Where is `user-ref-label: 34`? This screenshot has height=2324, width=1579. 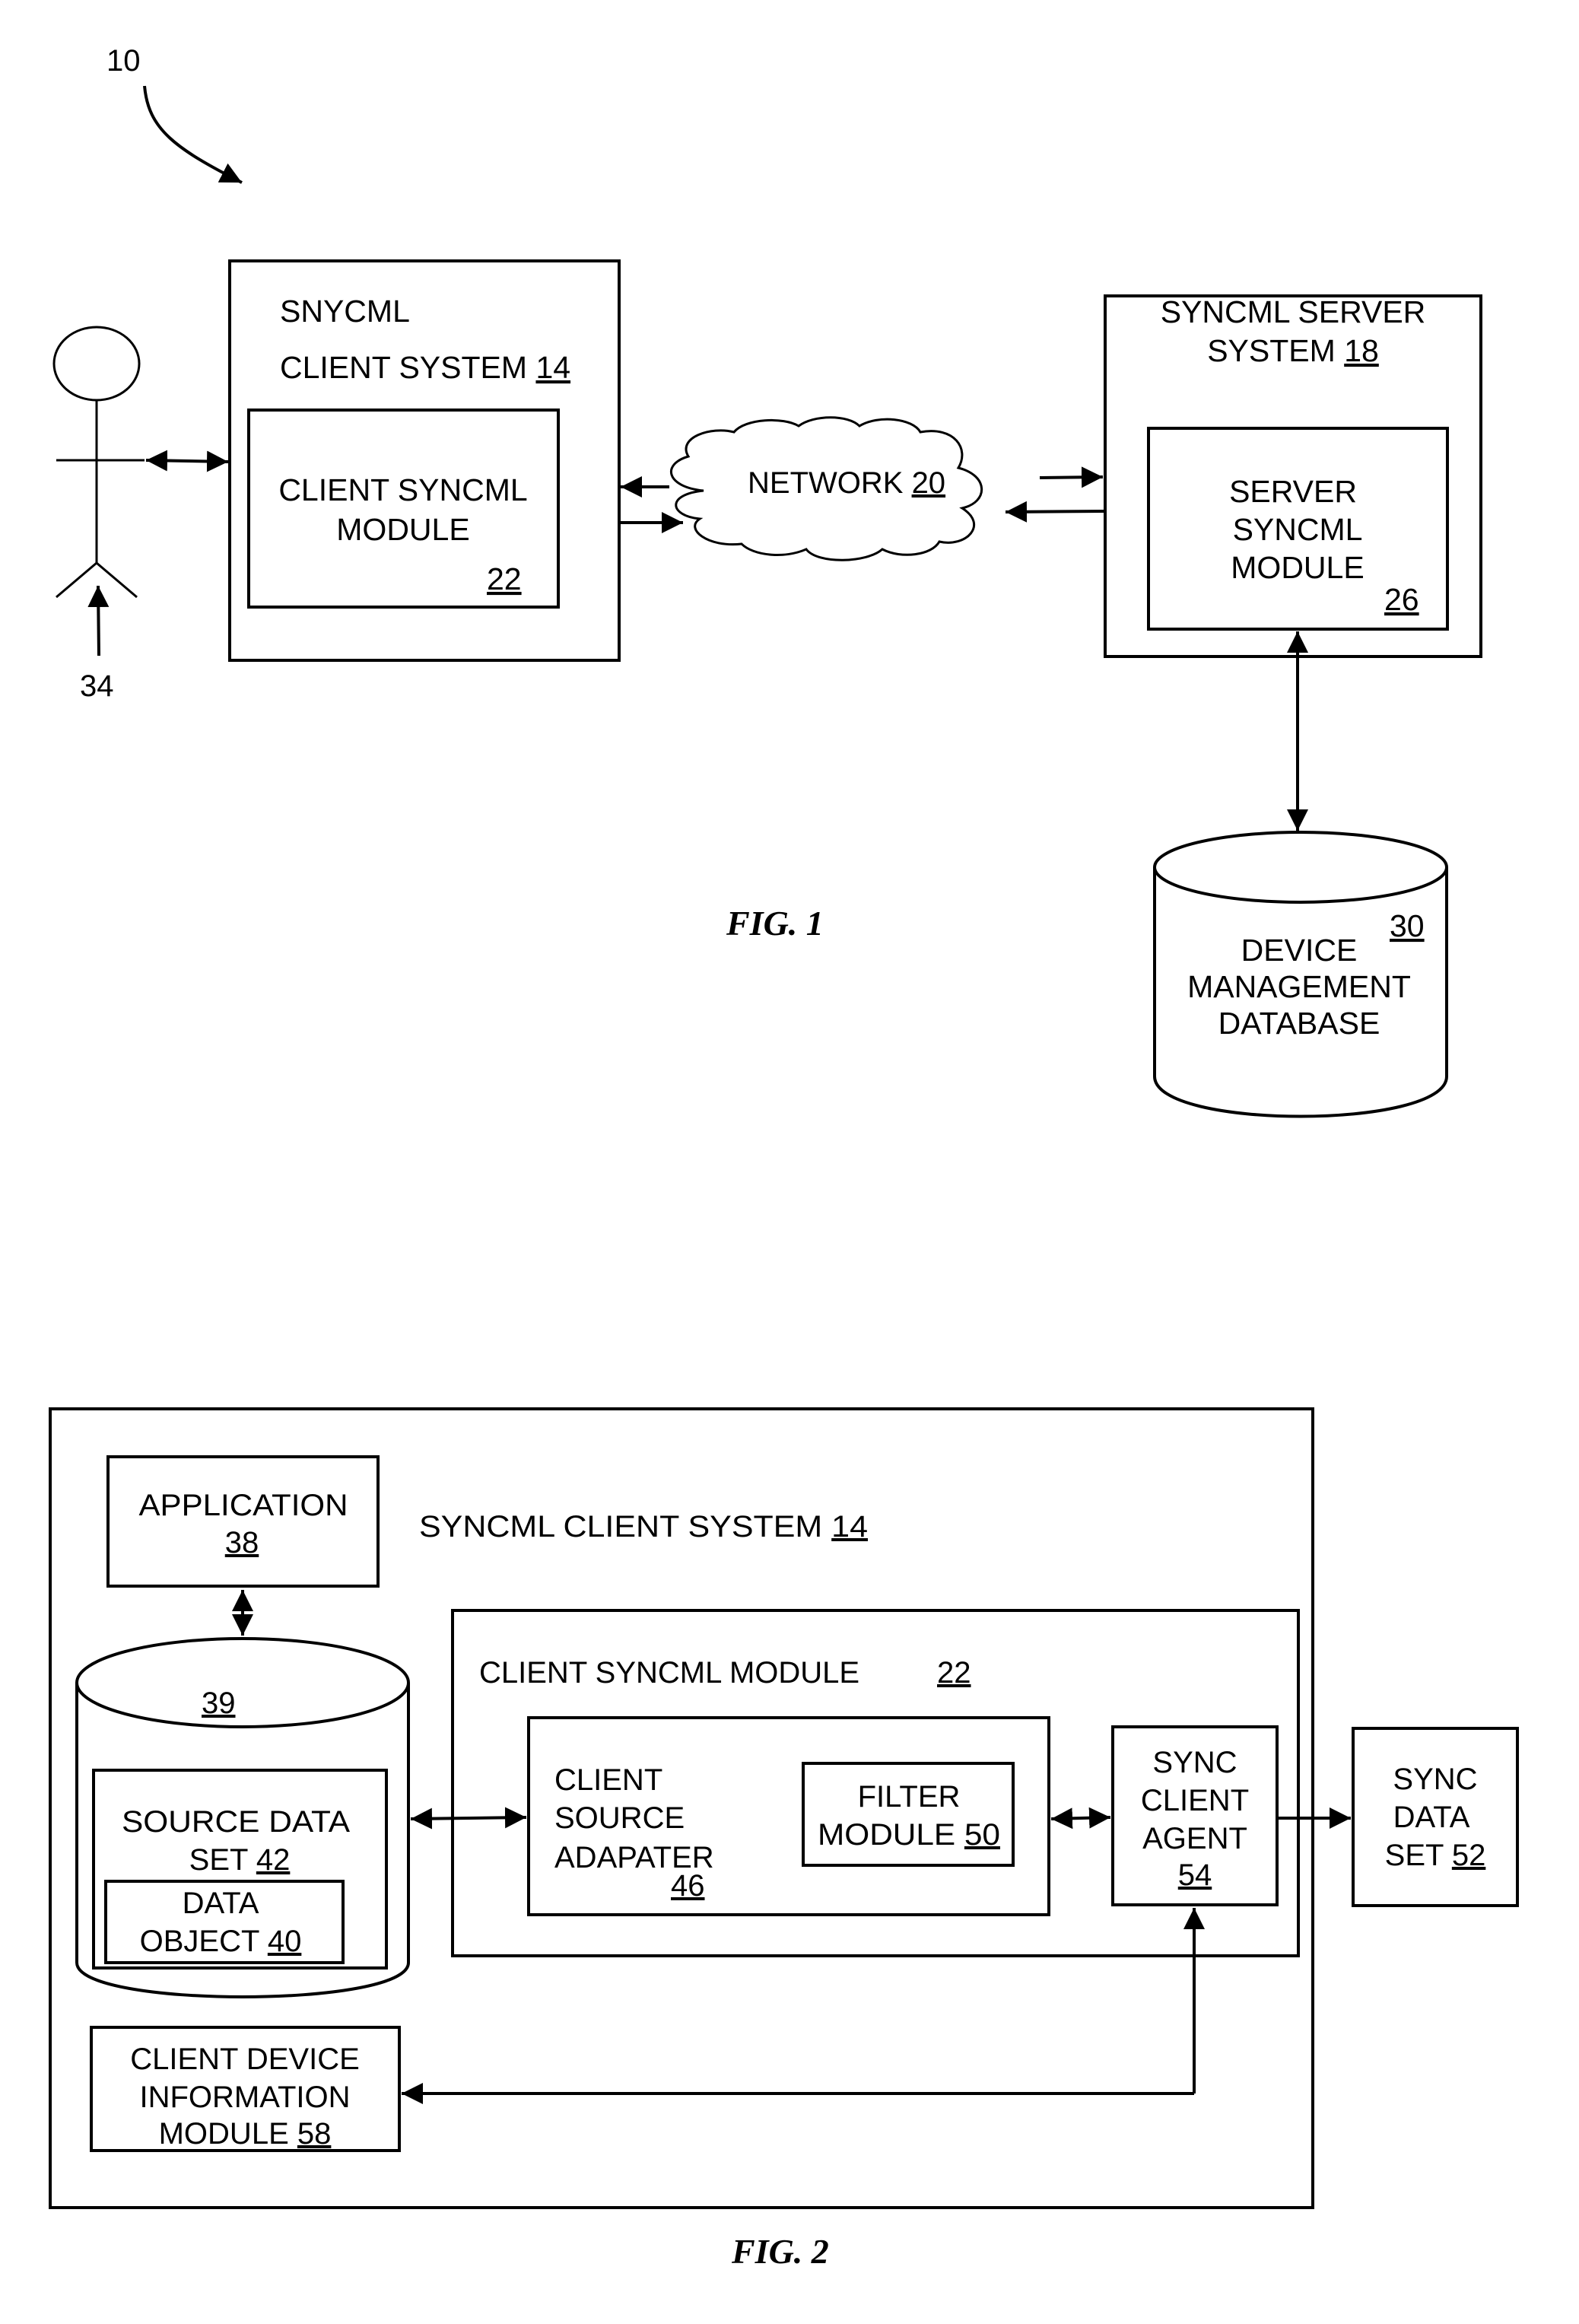
user-ref-label: 34 is located at coordinates (97, 686).